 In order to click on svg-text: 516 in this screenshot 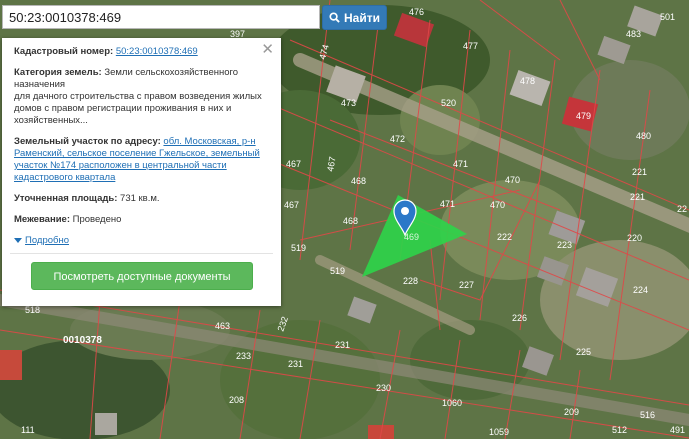, I will do `click(647, 415)`.